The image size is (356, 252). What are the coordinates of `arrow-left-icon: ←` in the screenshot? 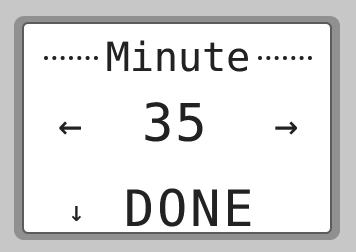 It's located at (70, 126).